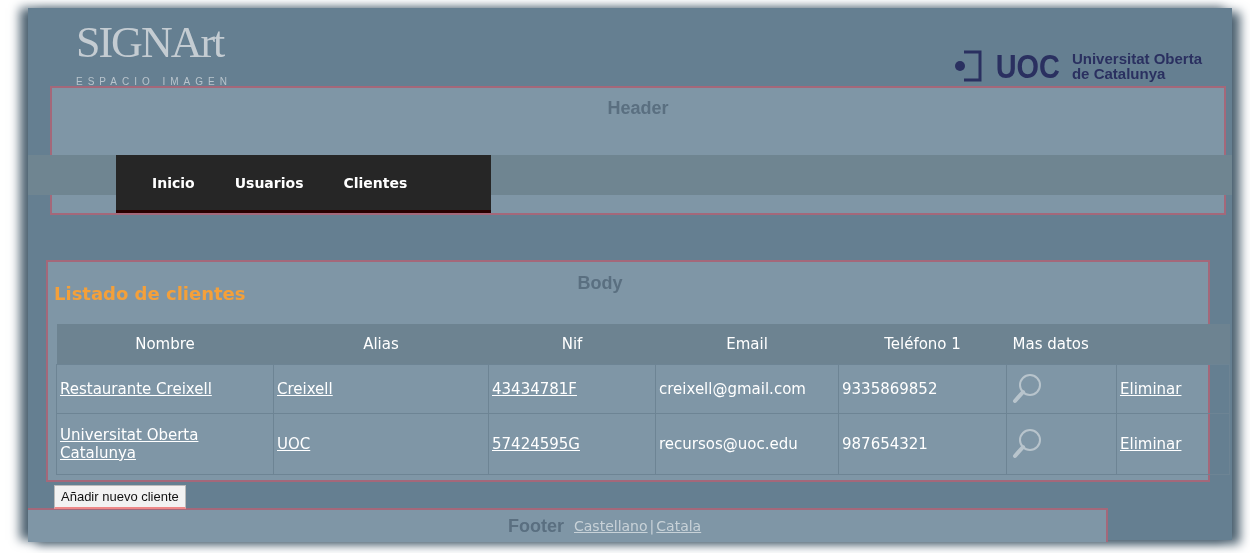 The width and height of the screenshot is (1250, 553). I want to click on email-text: recursos@uoc.edu, so click(728, 443).